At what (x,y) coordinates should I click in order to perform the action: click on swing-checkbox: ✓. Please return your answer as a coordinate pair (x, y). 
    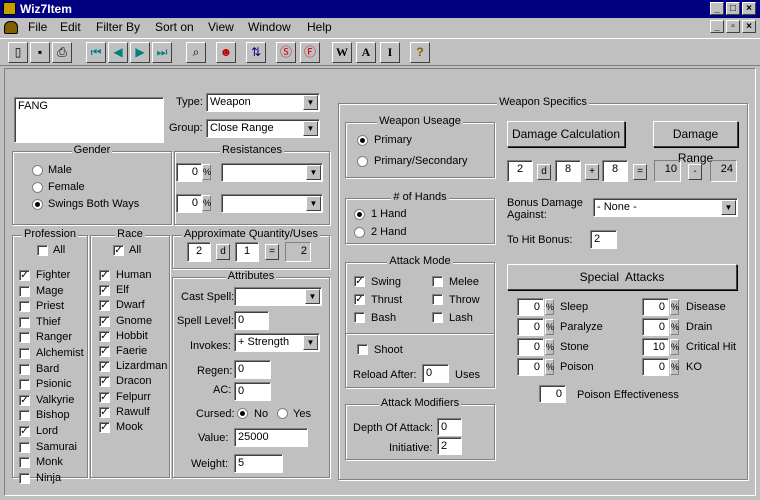
    Looking at the image, I should click on (359, 281).